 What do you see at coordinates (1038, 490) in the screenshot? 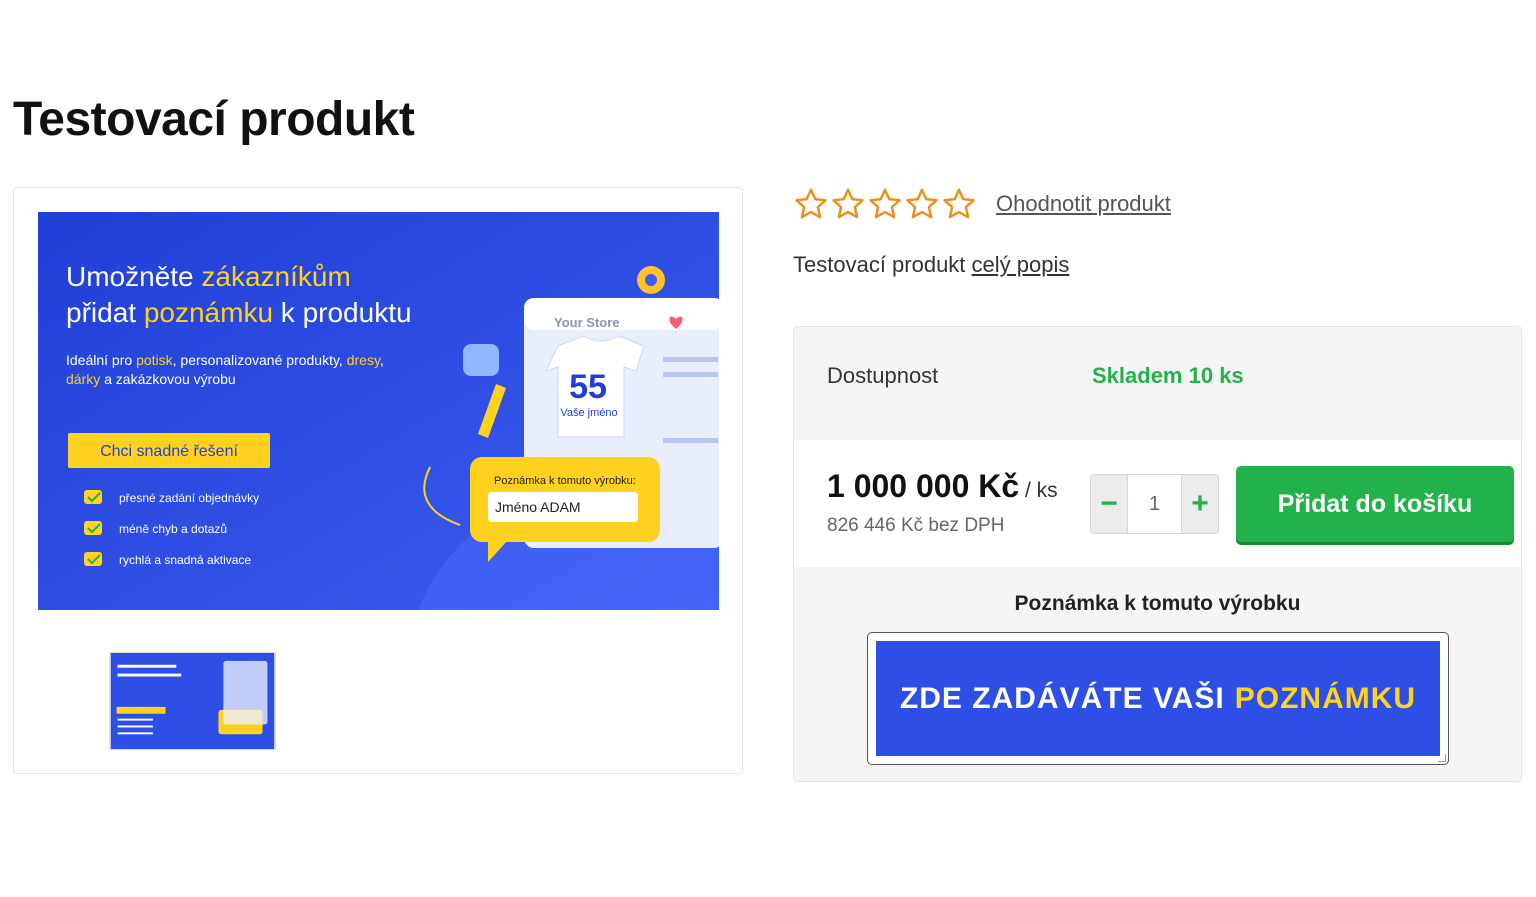
I see `price-unit: / ks` at bounding box center [1038, 490].